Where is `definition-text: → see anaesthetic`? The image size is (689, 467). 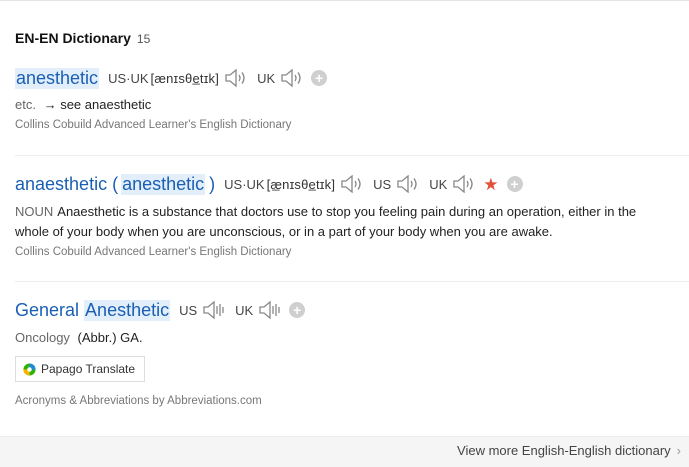 definition-text: → see anaesthetic is located at coordinates (98, 104).